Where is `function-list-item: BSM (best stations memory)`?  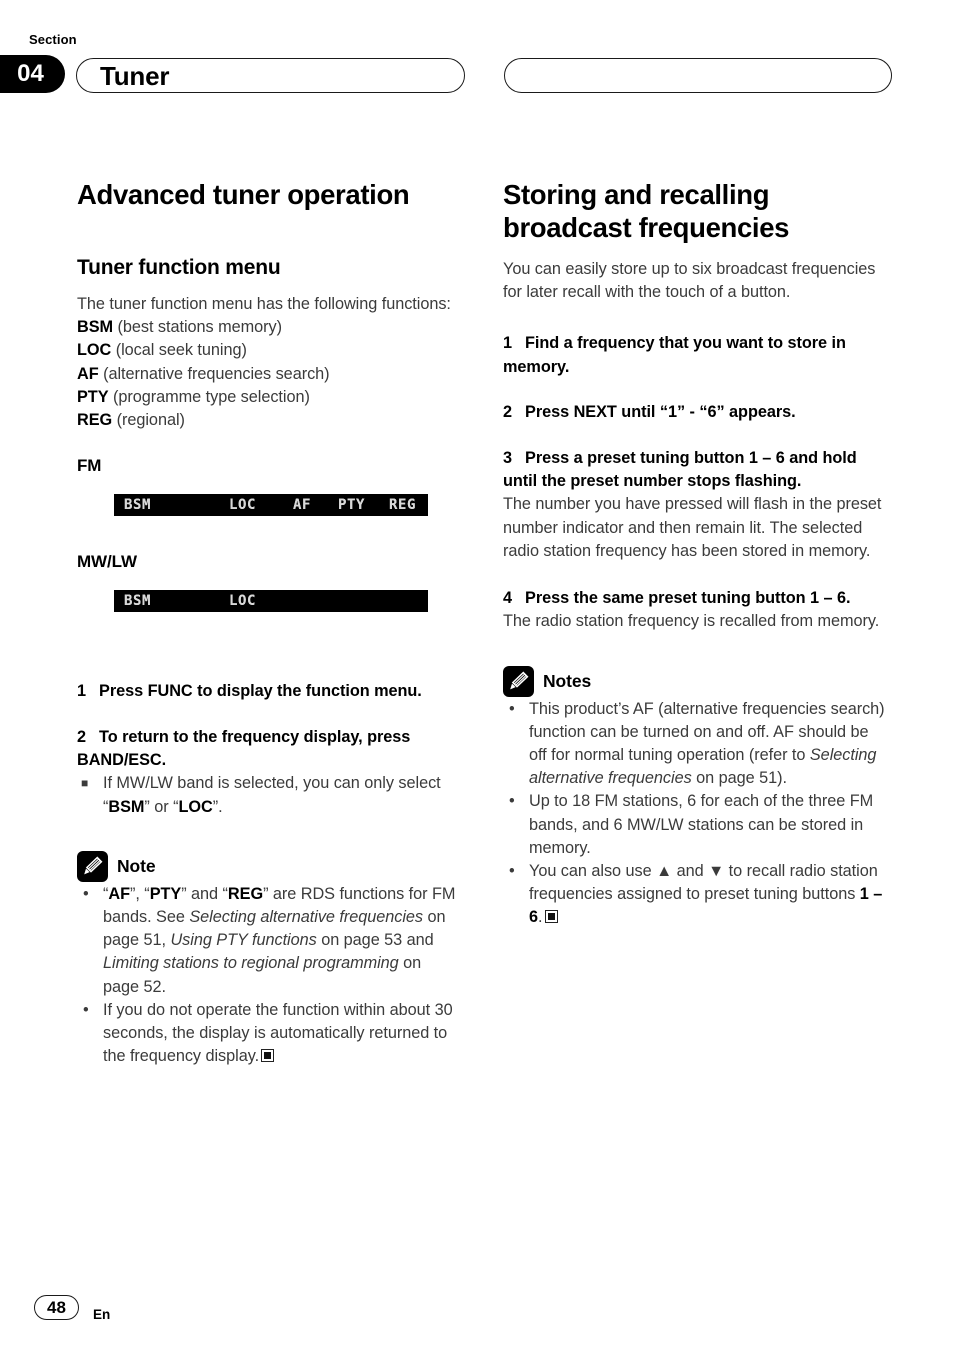
function-list-item: BSM (best stations memory) is located at coordinates (268, 327).